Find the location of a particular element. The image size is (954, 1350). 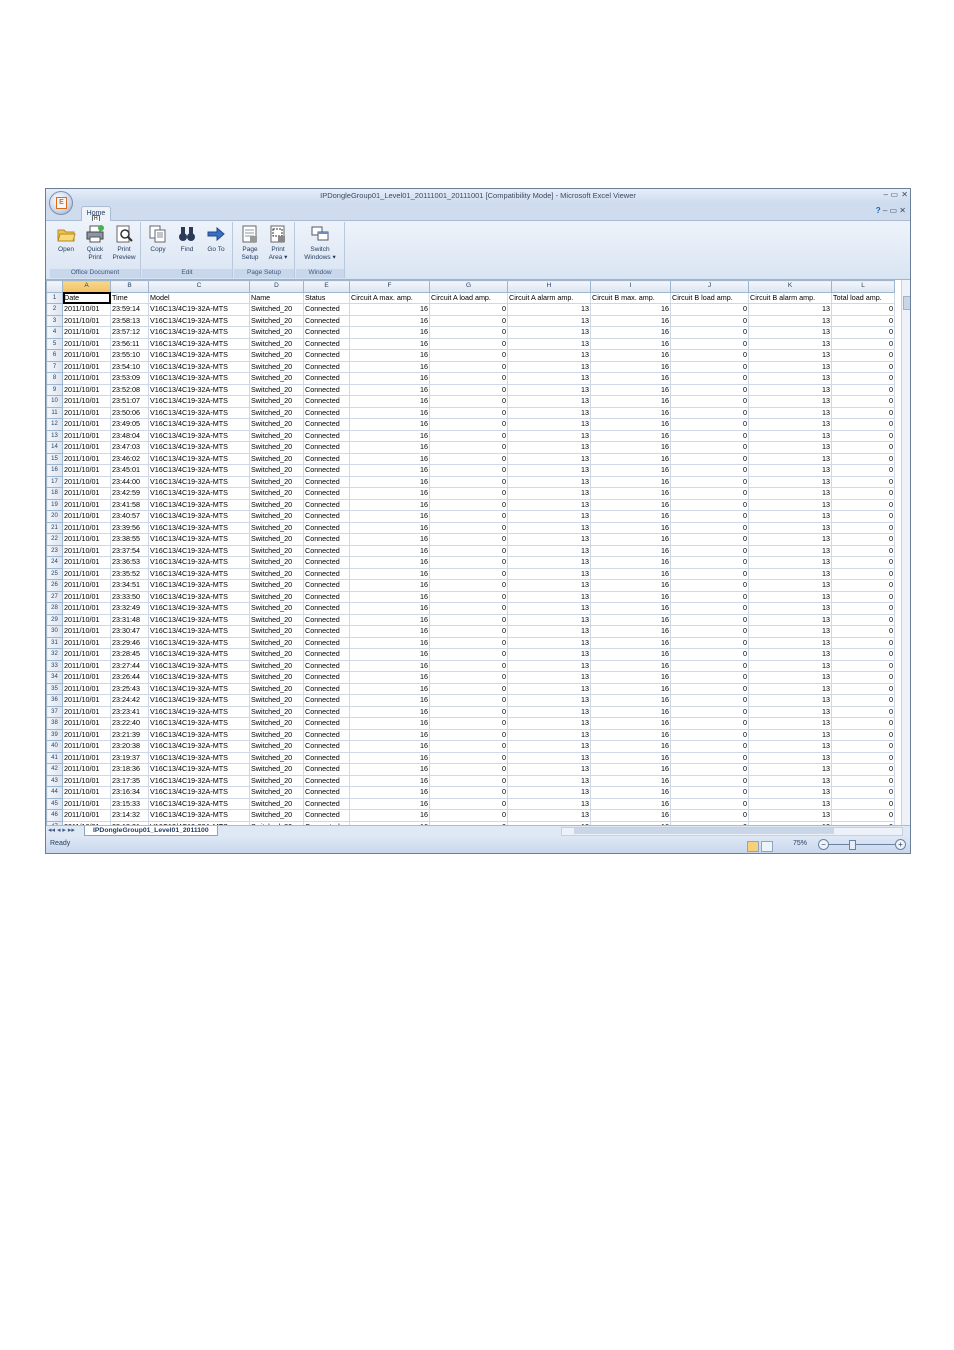

cell-a-alarm: 13 is located at coordinates (549, 562).